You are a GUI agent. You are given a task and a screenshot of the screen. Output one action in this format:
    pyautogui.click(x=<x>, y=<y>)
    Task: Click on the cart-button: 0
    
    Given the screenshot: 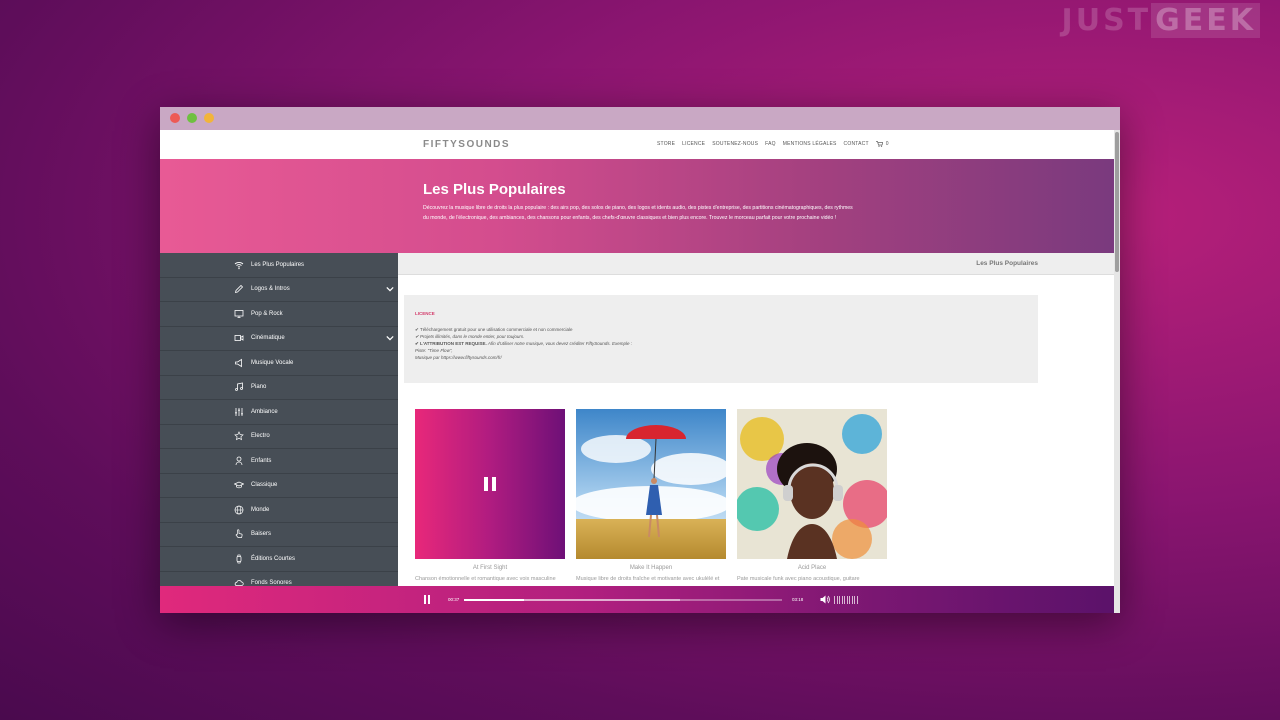 What is the action you would take?
    pyautogui.click(x=882, y=144)
    